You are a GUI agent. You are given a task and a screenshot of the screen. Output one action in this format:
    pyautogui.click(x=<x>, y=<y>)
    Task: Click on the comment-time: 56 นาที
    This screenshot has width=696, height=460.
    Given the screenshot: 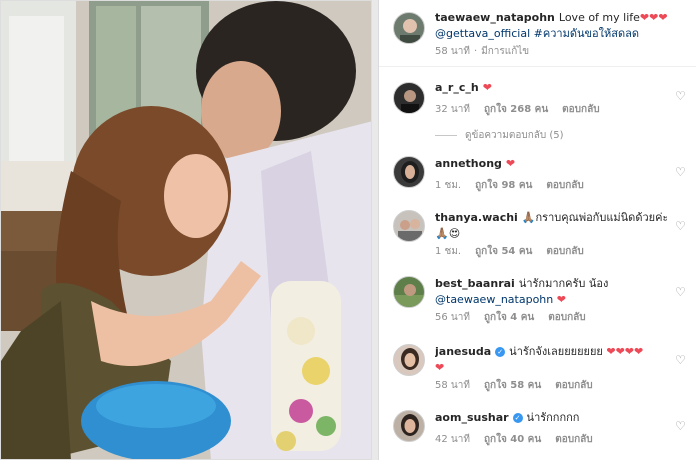 What is the action you would take?
    pyautogui.click(x=452, y=317)
    